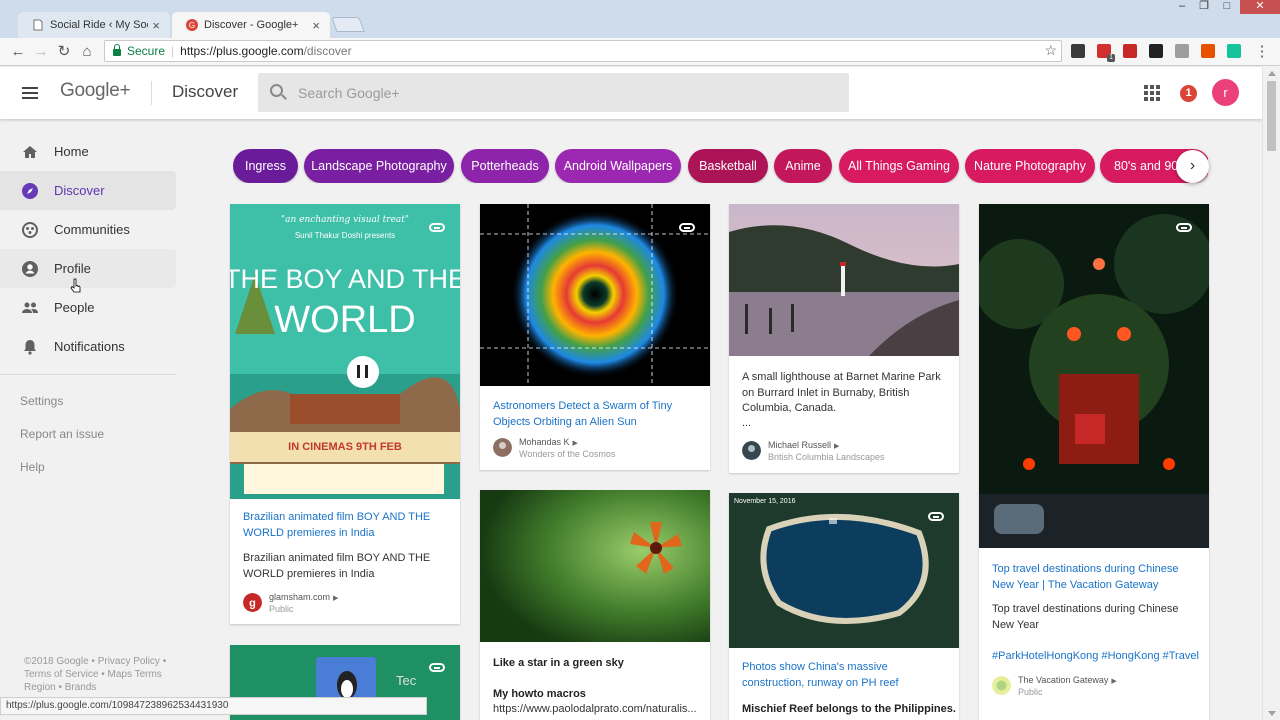 The height and width of the screenshot is (720, 1280). I want to click on chip-nature-photography: Nature Photography, so click(1030, 166).